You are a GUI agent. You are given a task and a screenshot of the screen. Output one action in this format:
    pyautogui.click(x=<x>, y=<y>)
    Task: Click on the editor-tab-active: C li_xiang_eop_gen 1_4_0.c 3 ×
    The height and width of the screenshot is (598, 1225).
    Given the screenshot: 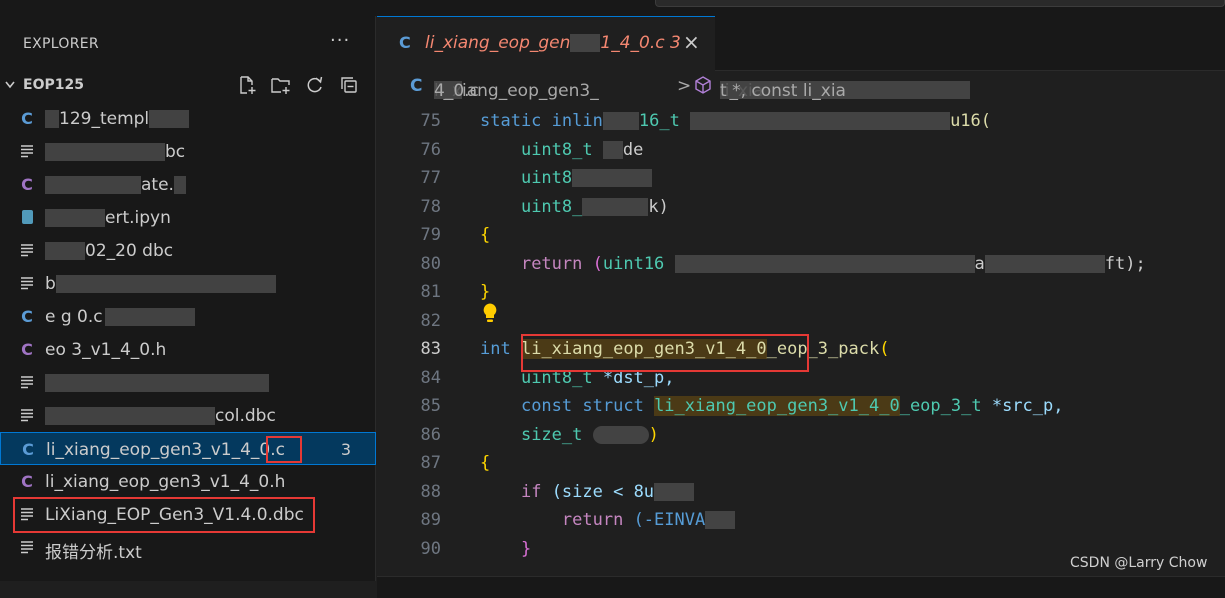 What is the action you would take?
    pyautogui.click(x=546, y=43)
    